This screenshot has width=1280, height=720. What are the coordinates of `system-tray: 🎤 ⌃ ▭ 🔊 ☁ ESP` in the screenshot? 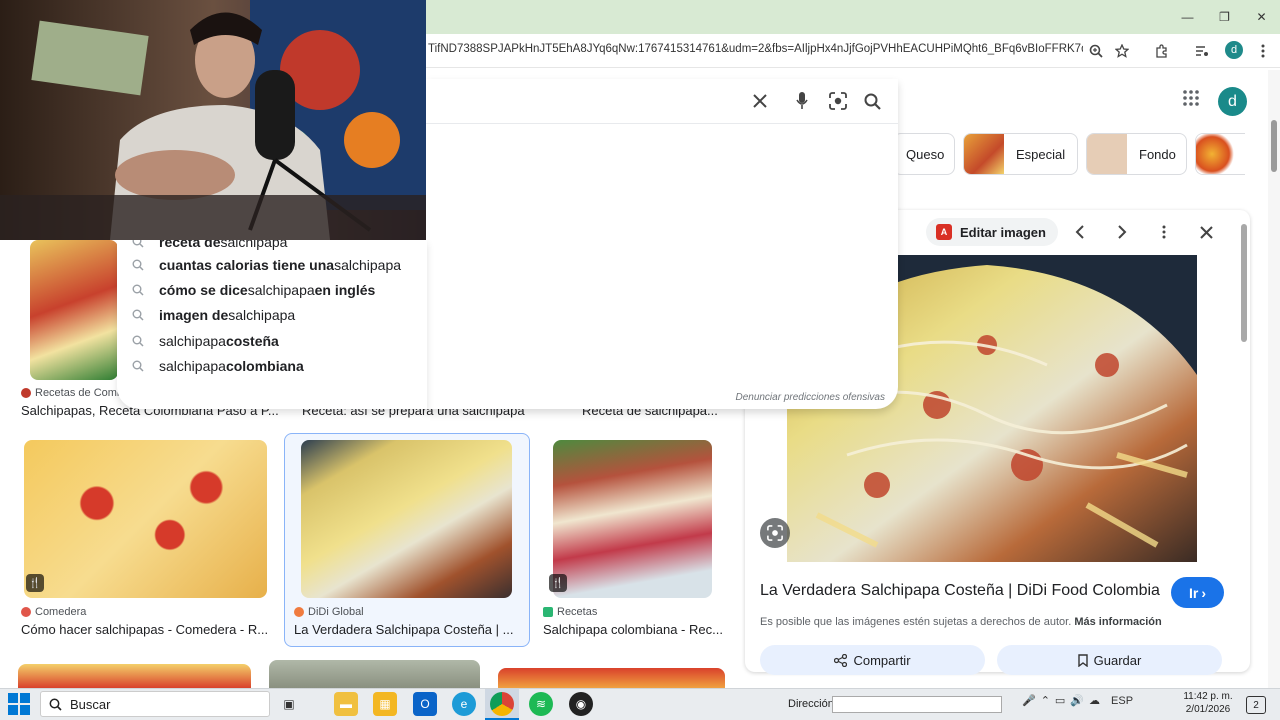 It's located at (1077, 701).